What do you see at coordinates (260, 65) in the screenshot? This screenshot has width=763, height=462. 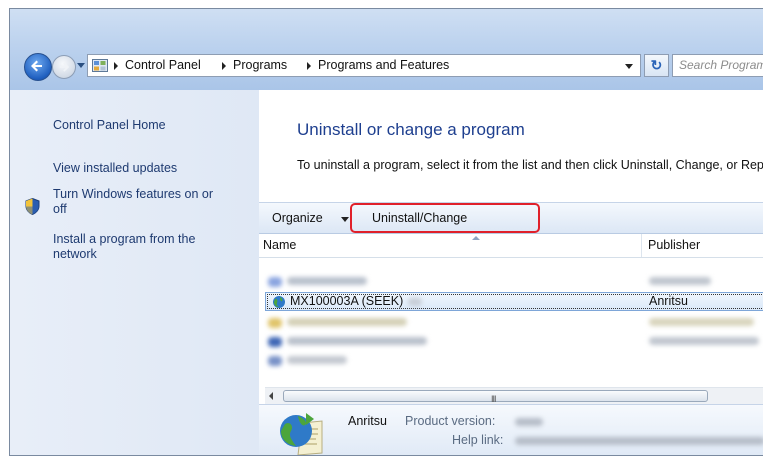 I see `breadcrumb-programs: Programs` at bounding box center [260, 65].